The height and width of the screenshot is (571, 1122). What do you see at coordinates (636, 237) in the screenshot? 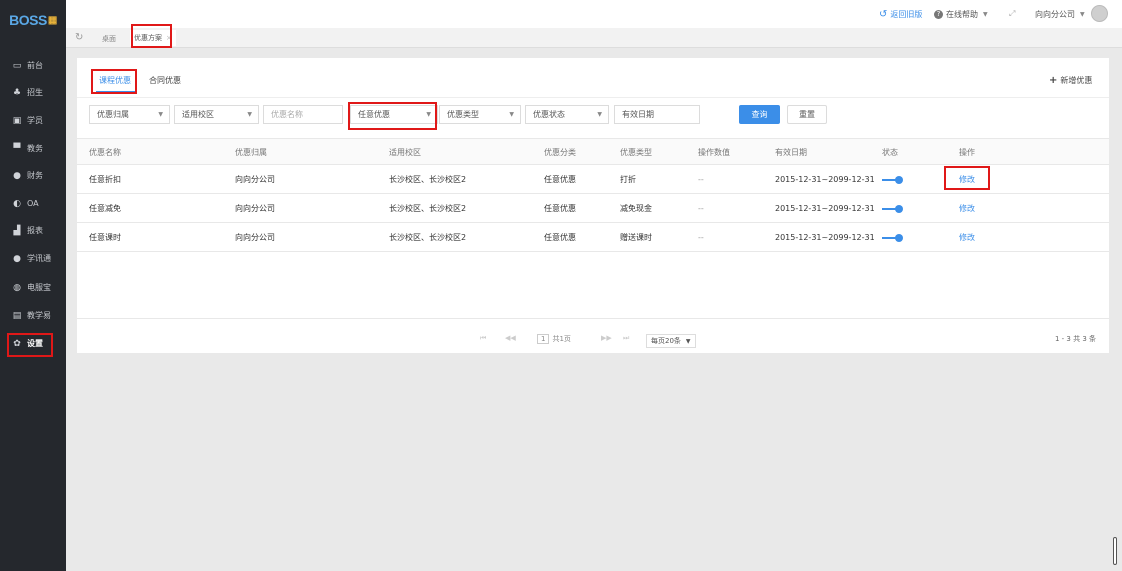
I see `cell-type: 赠送课时` at bounding box center [636, 237].